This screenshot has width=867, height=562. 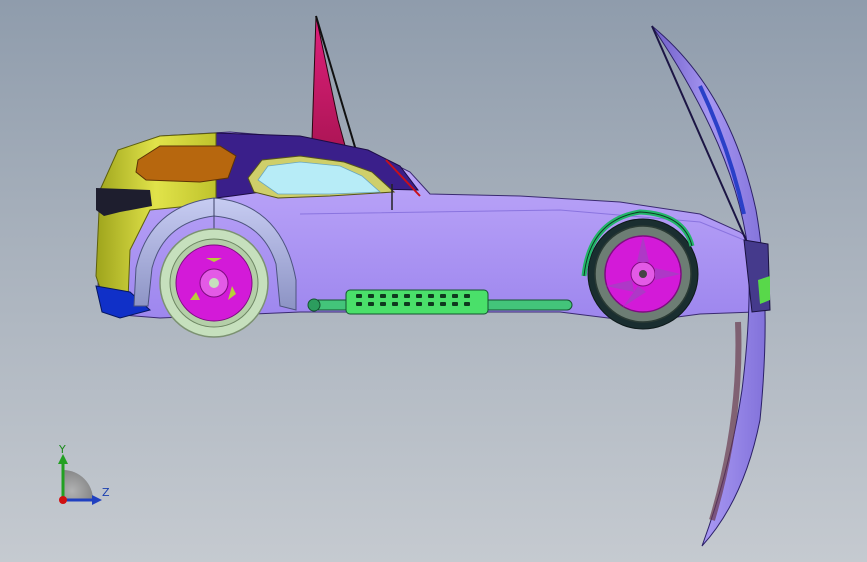 I want to click on axis-z-label: Z, so click(x=106, y=492).